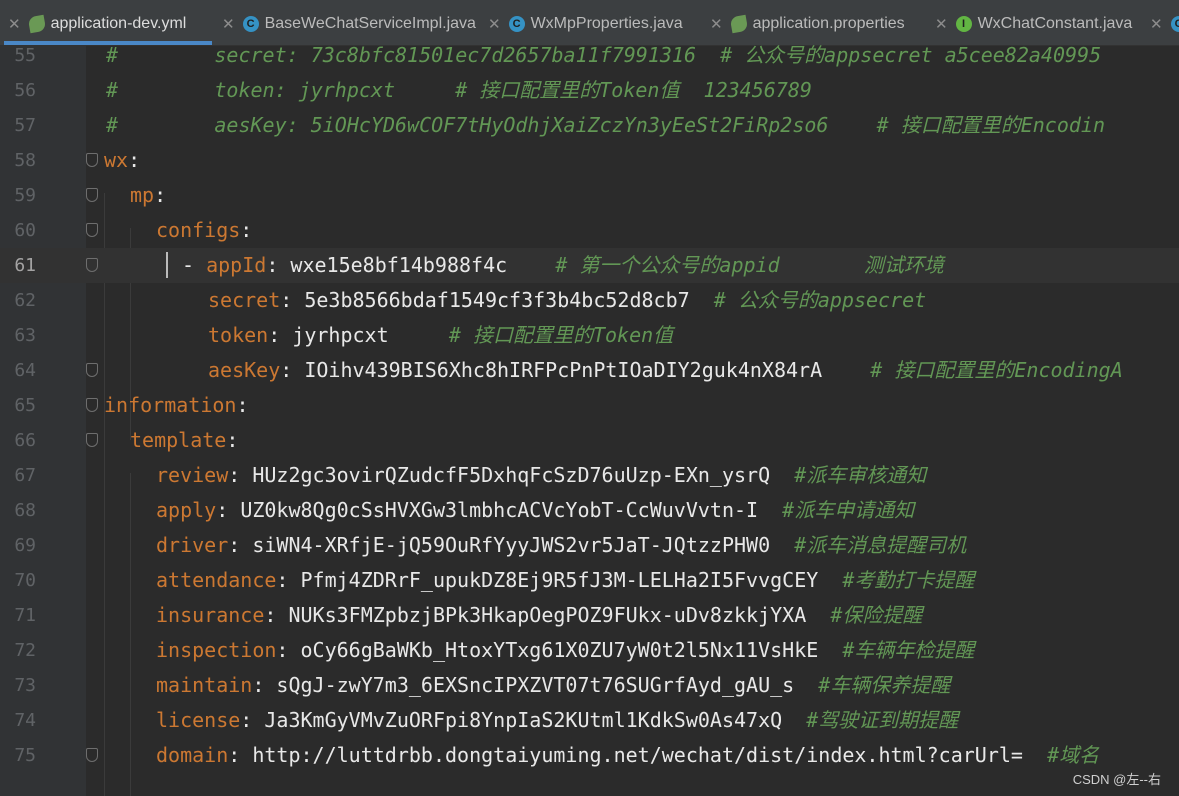 This screenshot has width=1179, height=796. I want to click on line-number: 57, so click(25, 125).